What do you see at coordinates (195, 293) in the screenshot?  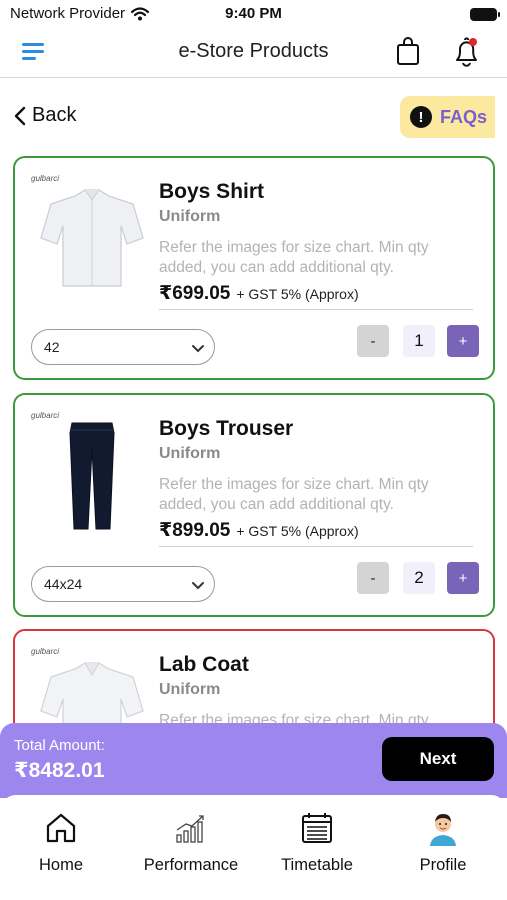 I see `product-price: ₹699.05` at bounding box center [195, 293].